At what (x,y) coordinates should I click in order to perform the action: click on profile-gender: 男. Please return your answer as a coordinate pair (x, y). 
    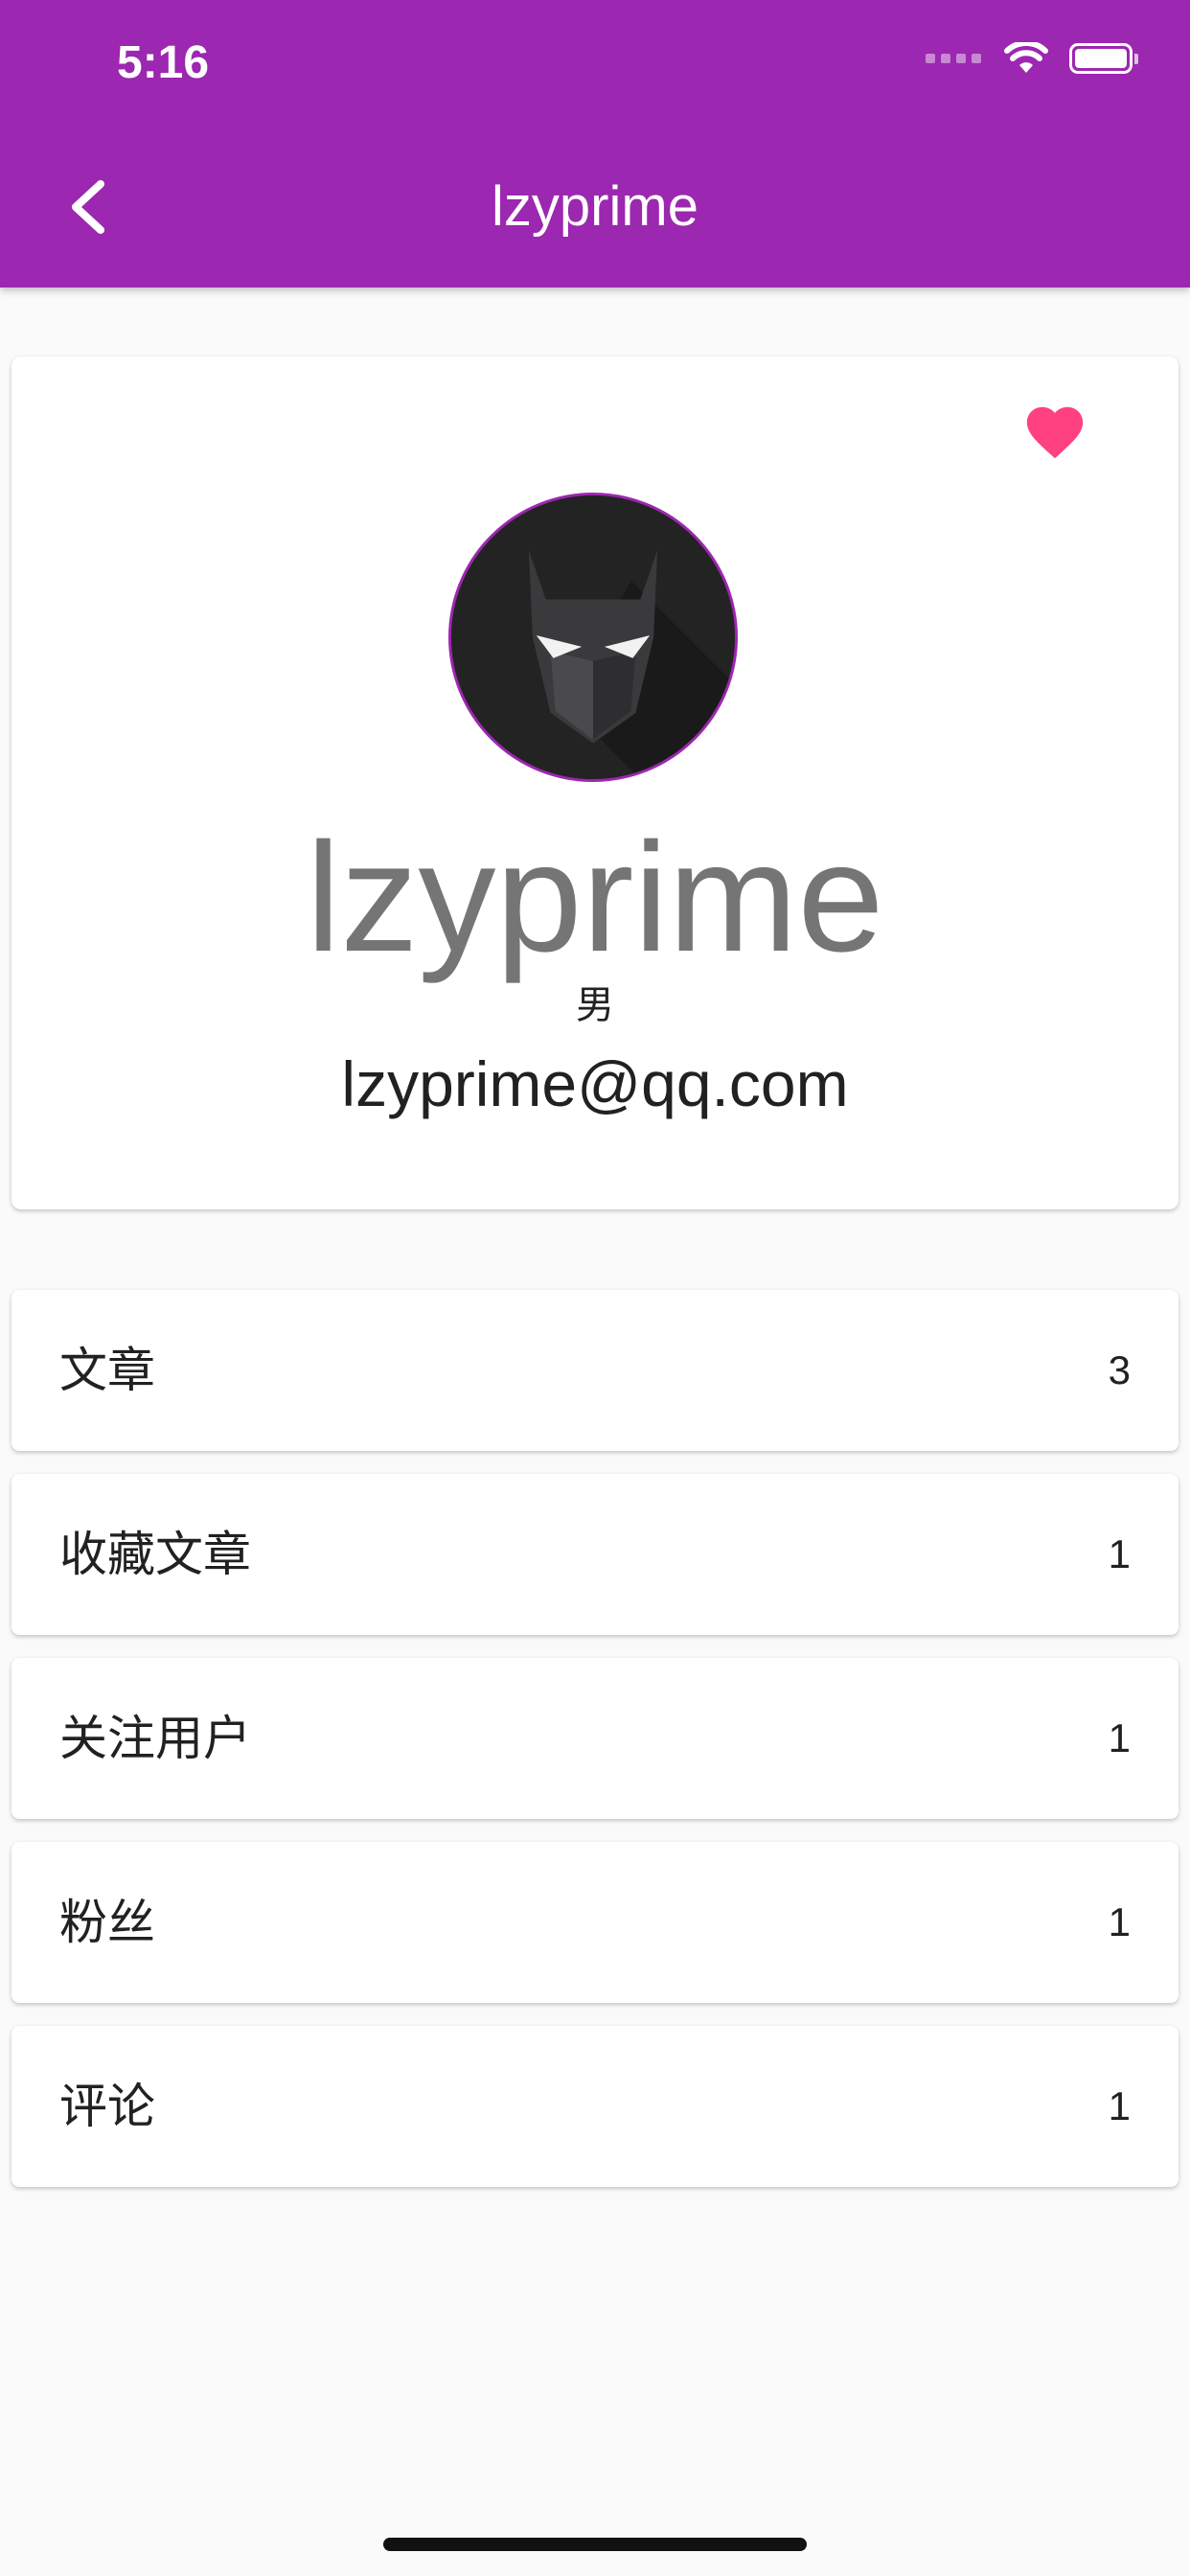
    Looking at the image, I should click on (595, 1005).